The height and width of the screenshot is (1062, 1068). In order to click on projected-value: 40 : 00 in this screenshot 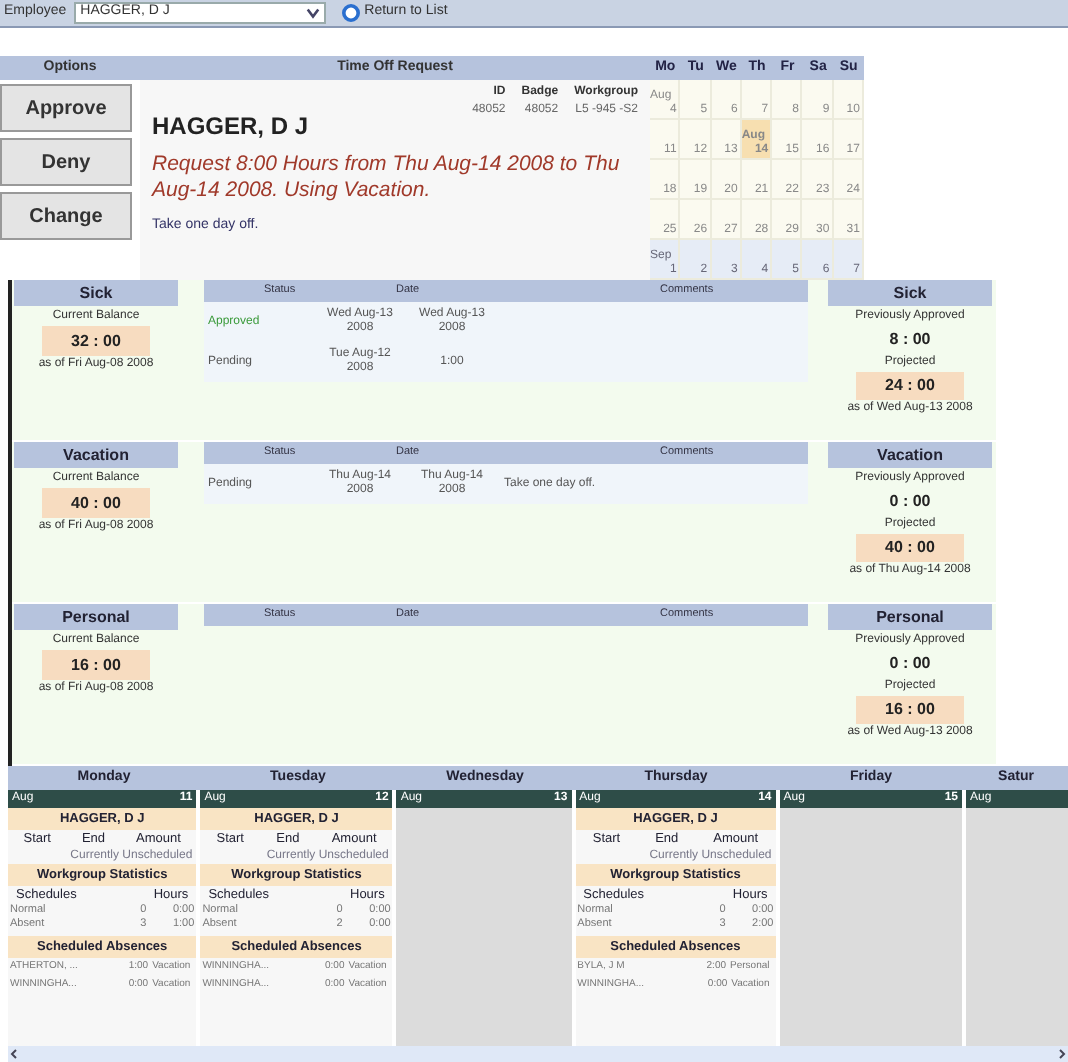, I will do `click(910, 548)`.